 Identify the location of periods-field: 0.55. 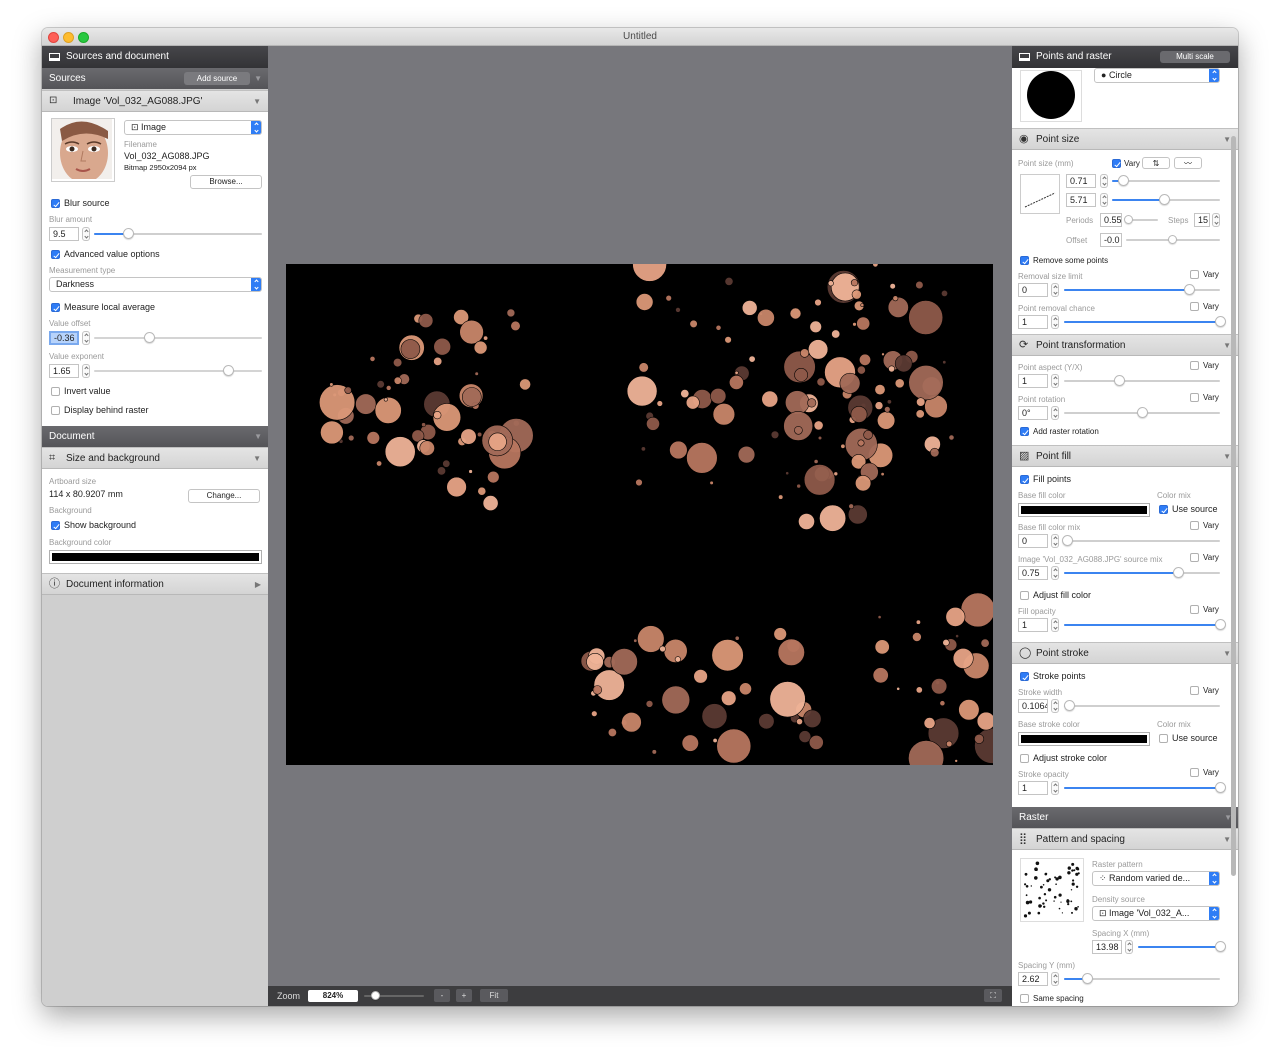
(1111, 220).